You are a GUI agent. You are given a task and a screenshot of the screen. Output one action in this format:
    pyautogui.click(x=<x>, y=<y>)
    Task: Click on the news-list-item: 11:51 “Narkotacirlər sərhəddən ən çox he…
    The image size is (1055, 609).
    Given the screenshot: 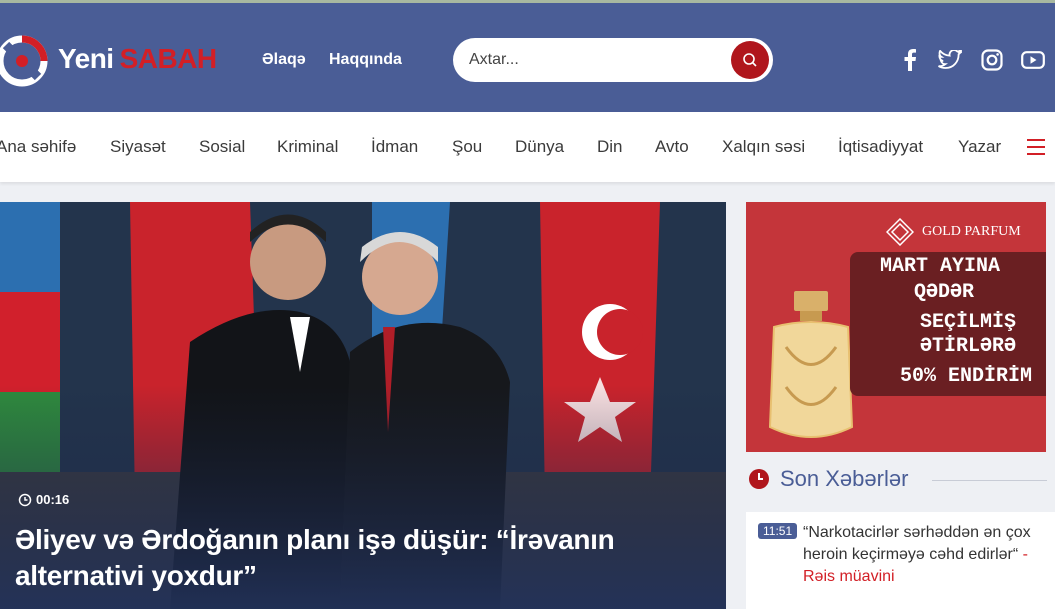 What is the action you would take?
    pyautogui.click(x=900, y=560)
    